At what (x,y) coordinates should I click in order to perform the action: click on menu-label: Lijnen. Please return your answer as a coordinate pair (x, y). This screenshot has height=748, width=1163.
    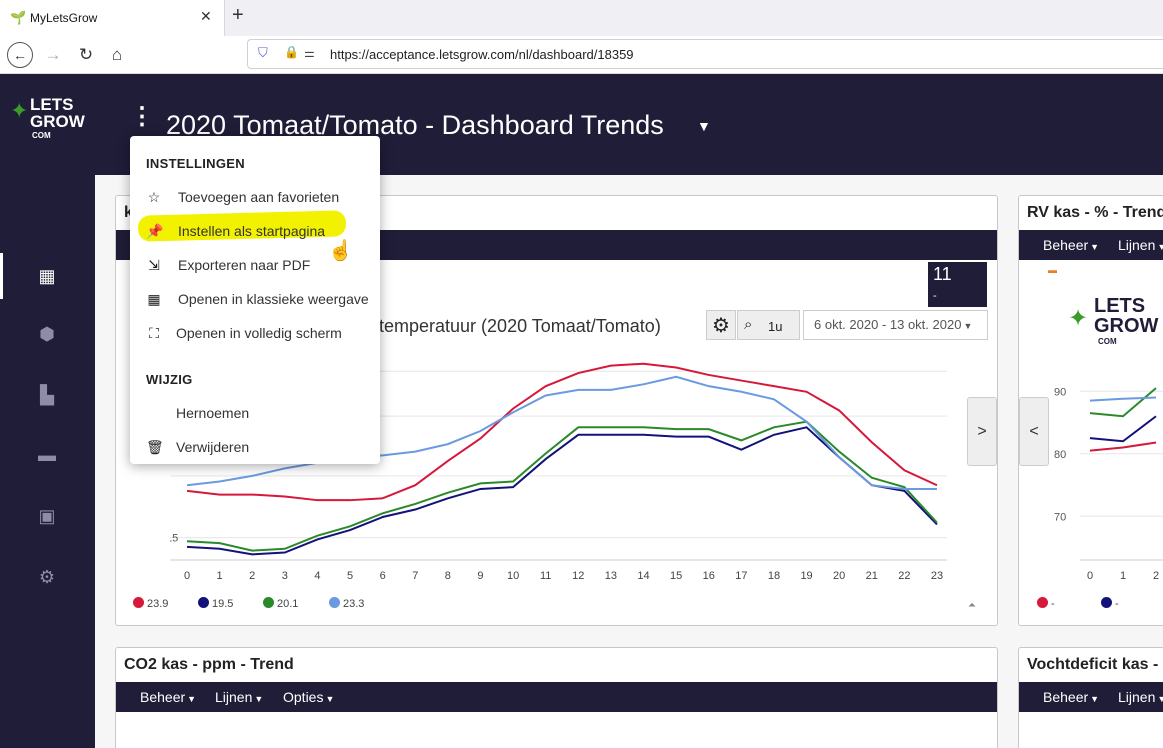
    Looking at the image, I should click on (1137, 697).